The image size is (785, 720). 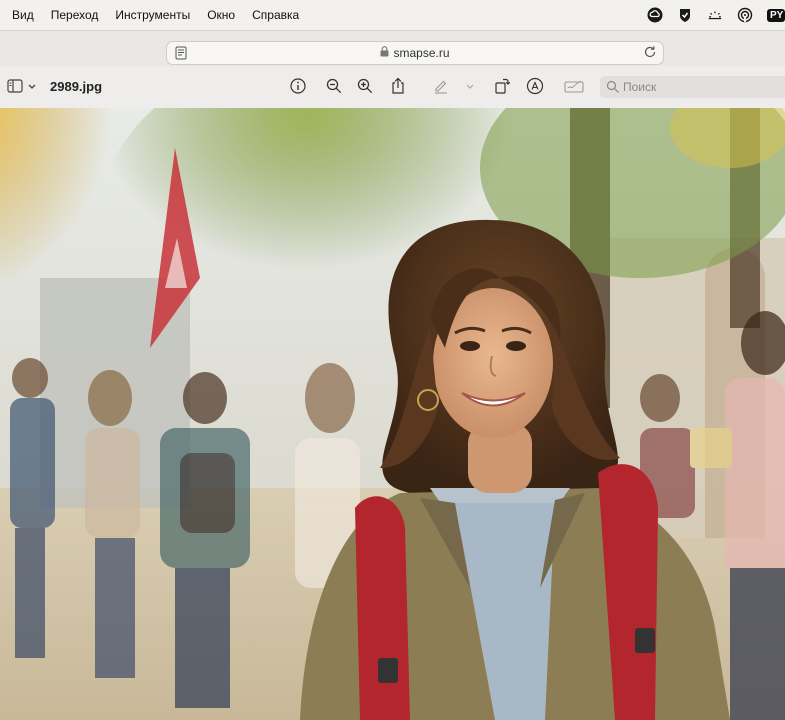 I want to click on markup-menu-chevron-icon, so click(x=470, y=86).